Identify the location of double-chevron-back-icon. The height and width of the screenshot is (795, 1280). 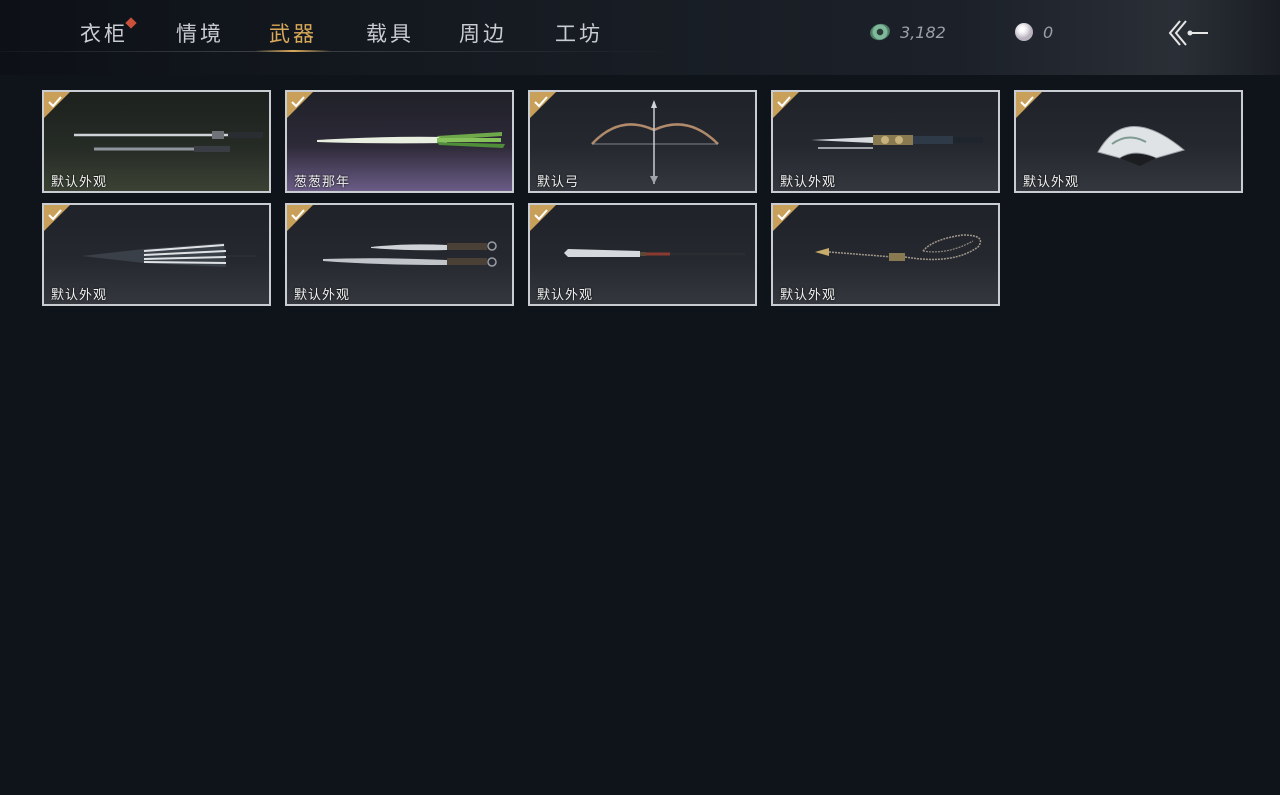
(1188, 33).